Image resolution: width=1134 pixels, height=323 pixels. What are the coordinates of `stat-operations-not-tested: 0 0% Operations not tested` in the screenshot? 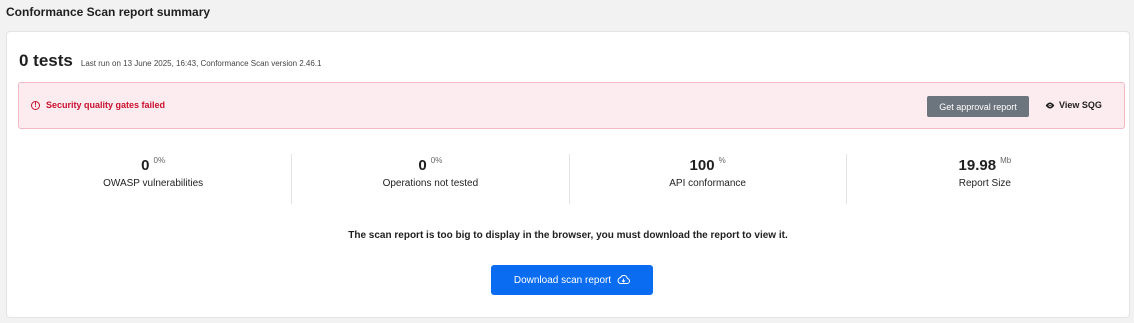 It's located at (431, 179).